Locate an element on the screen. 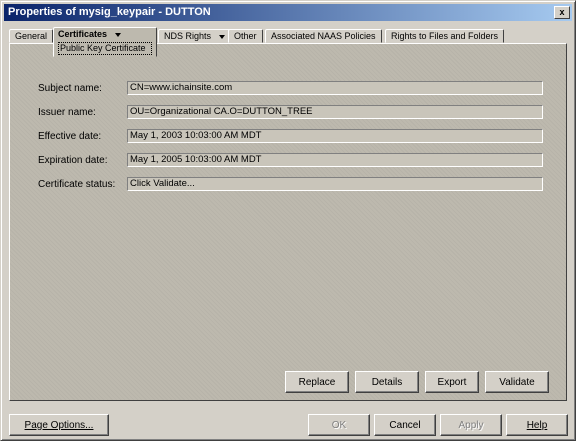  replace-button-label: Replace is located at coordinates (317, 382).